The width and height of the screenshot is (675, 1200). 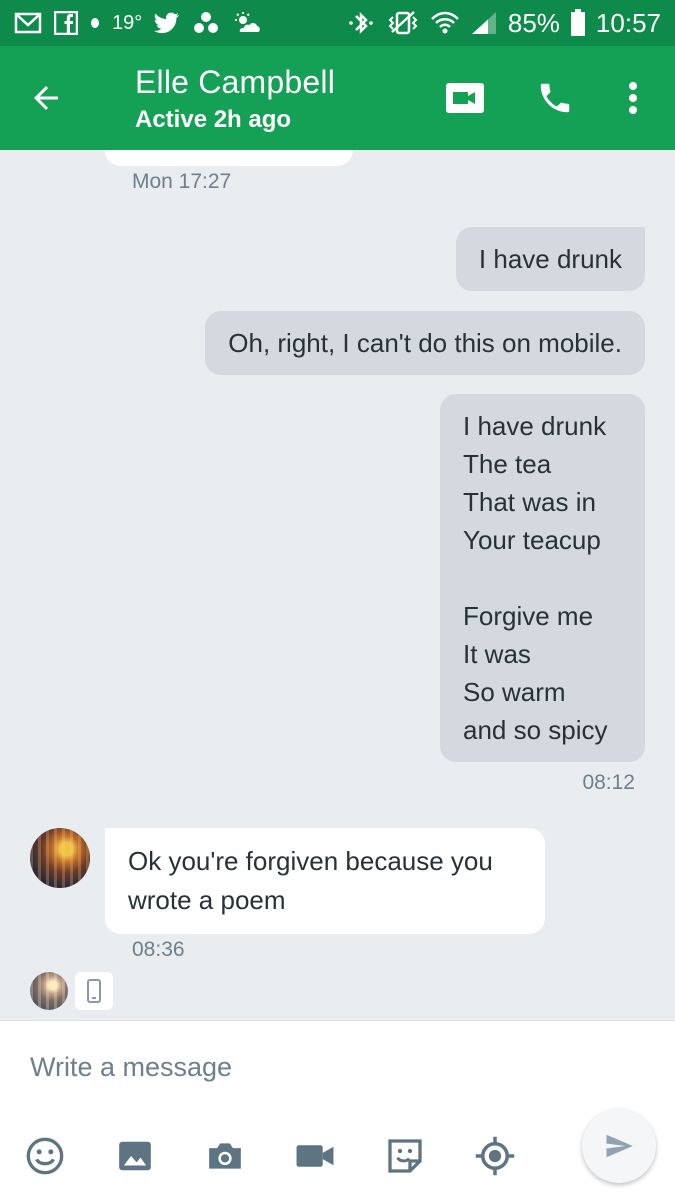 I want to click on message-line, so click(x=542, y=578).